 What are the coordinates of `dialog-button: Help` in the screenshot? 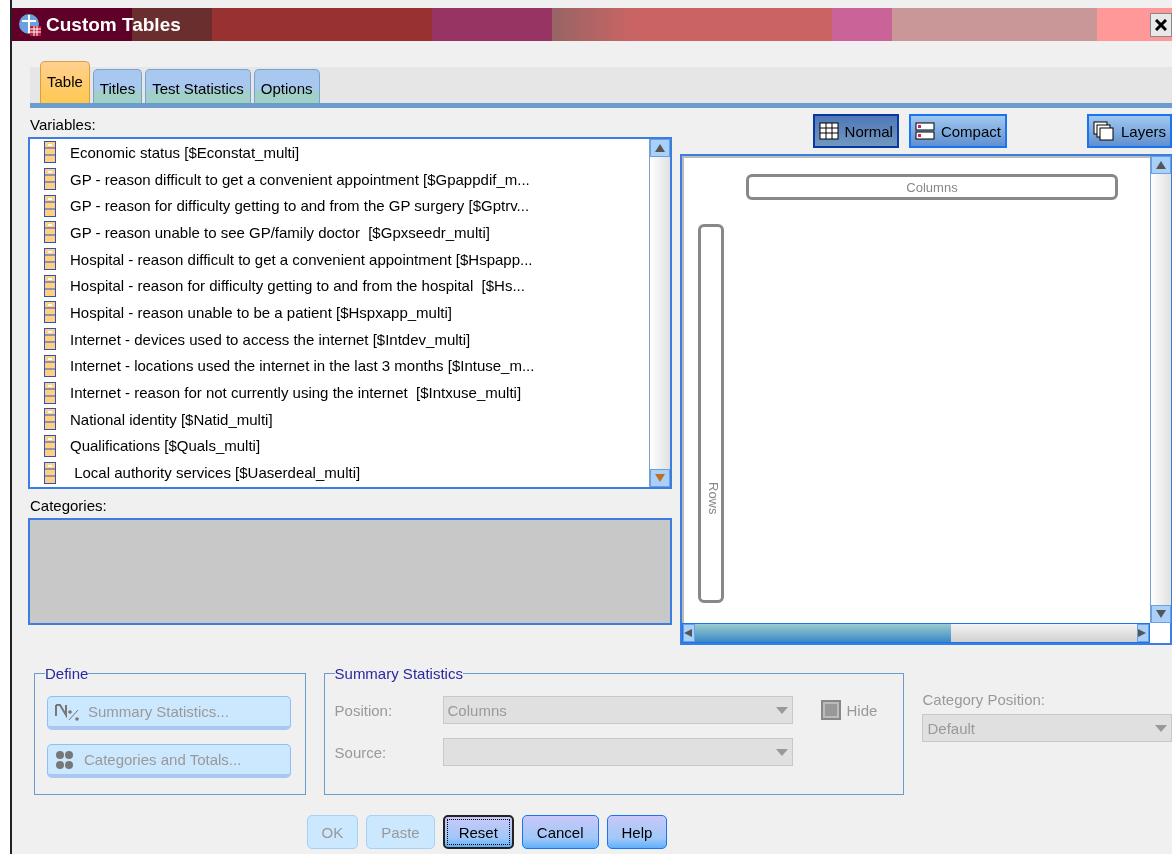 It's located at (637, 832).